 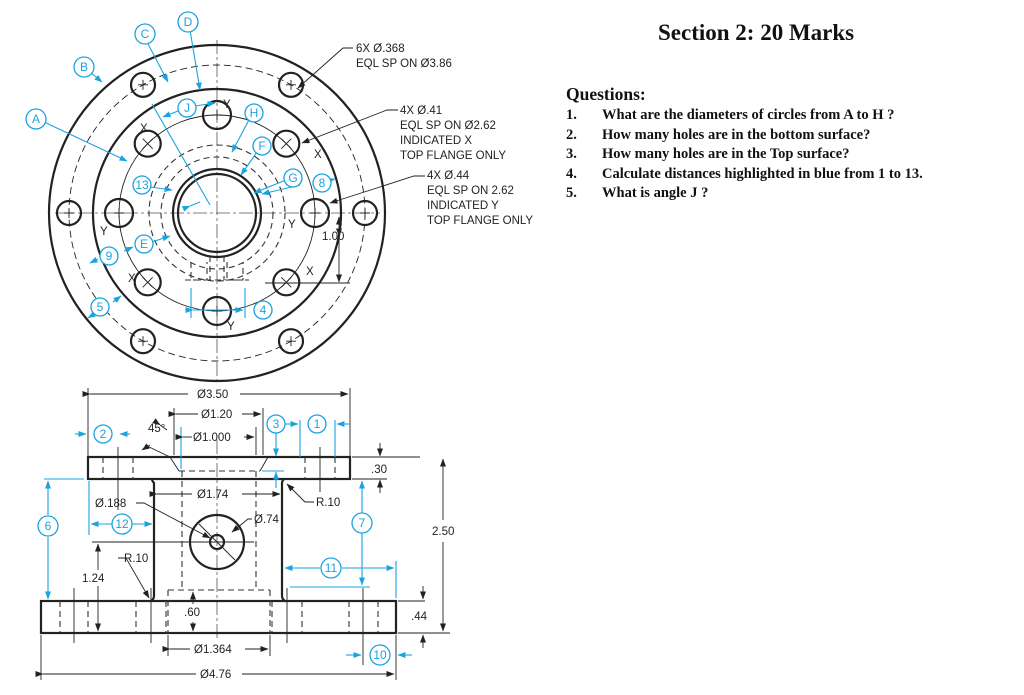 I want to click on callout-12: 12, so click(x=122, y=524).